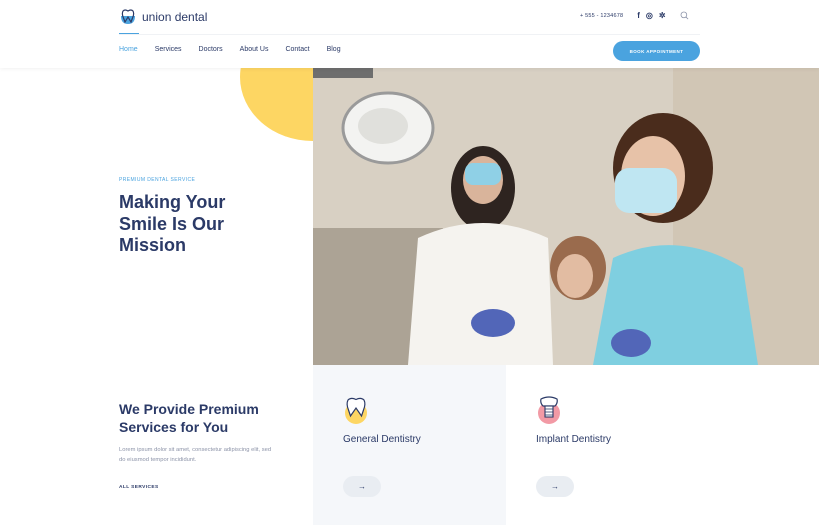  Describe the element at coordinates (638, 15) in the screenshot. I see `facebook-icon: f` at that location.